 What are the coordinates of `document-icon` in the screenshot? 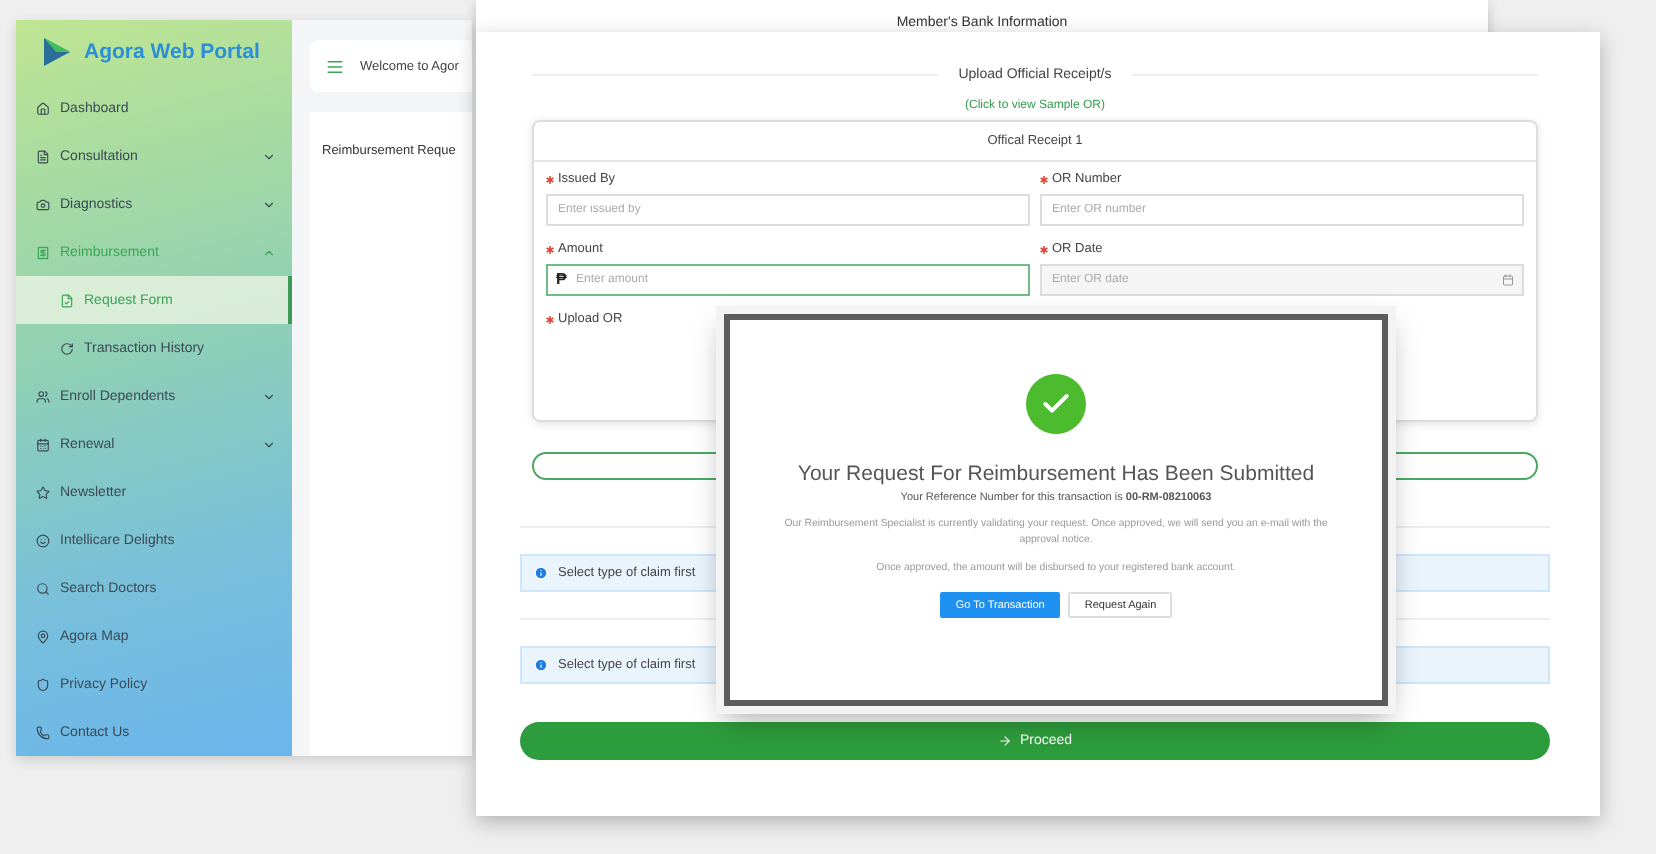 It's located at (43, 156).